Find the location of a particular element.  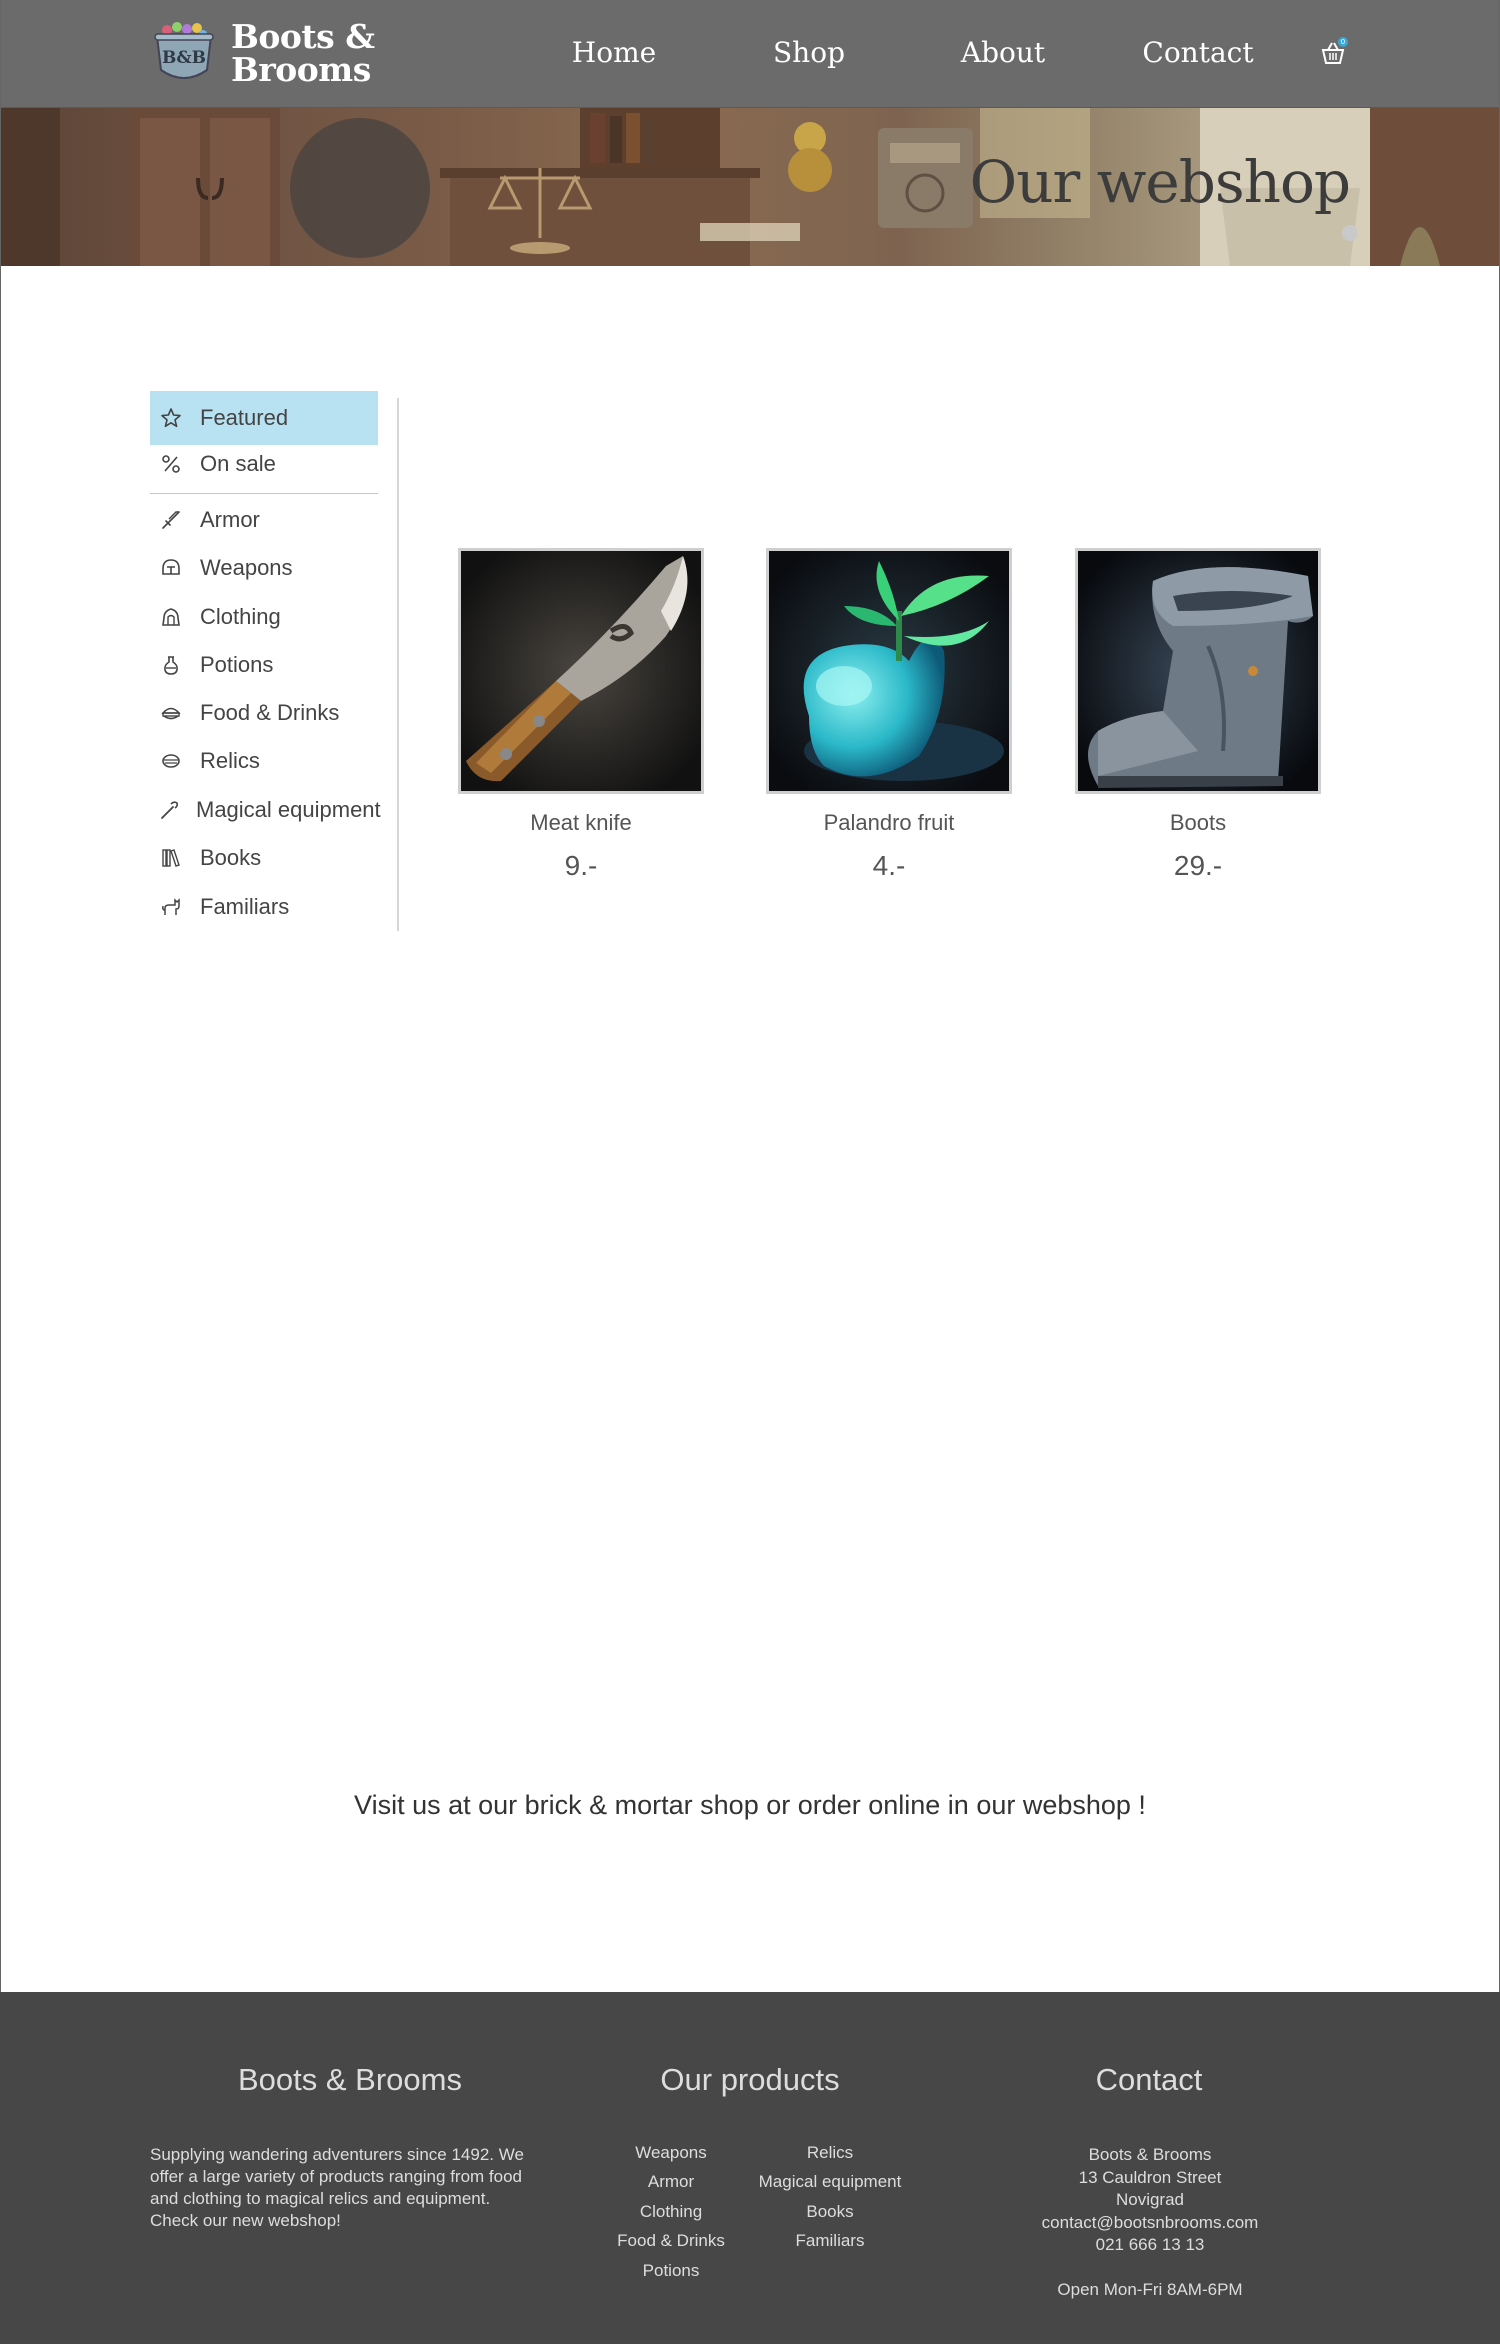

sidebar-item-on-sale: On sale is located at coordinates (264, 464).